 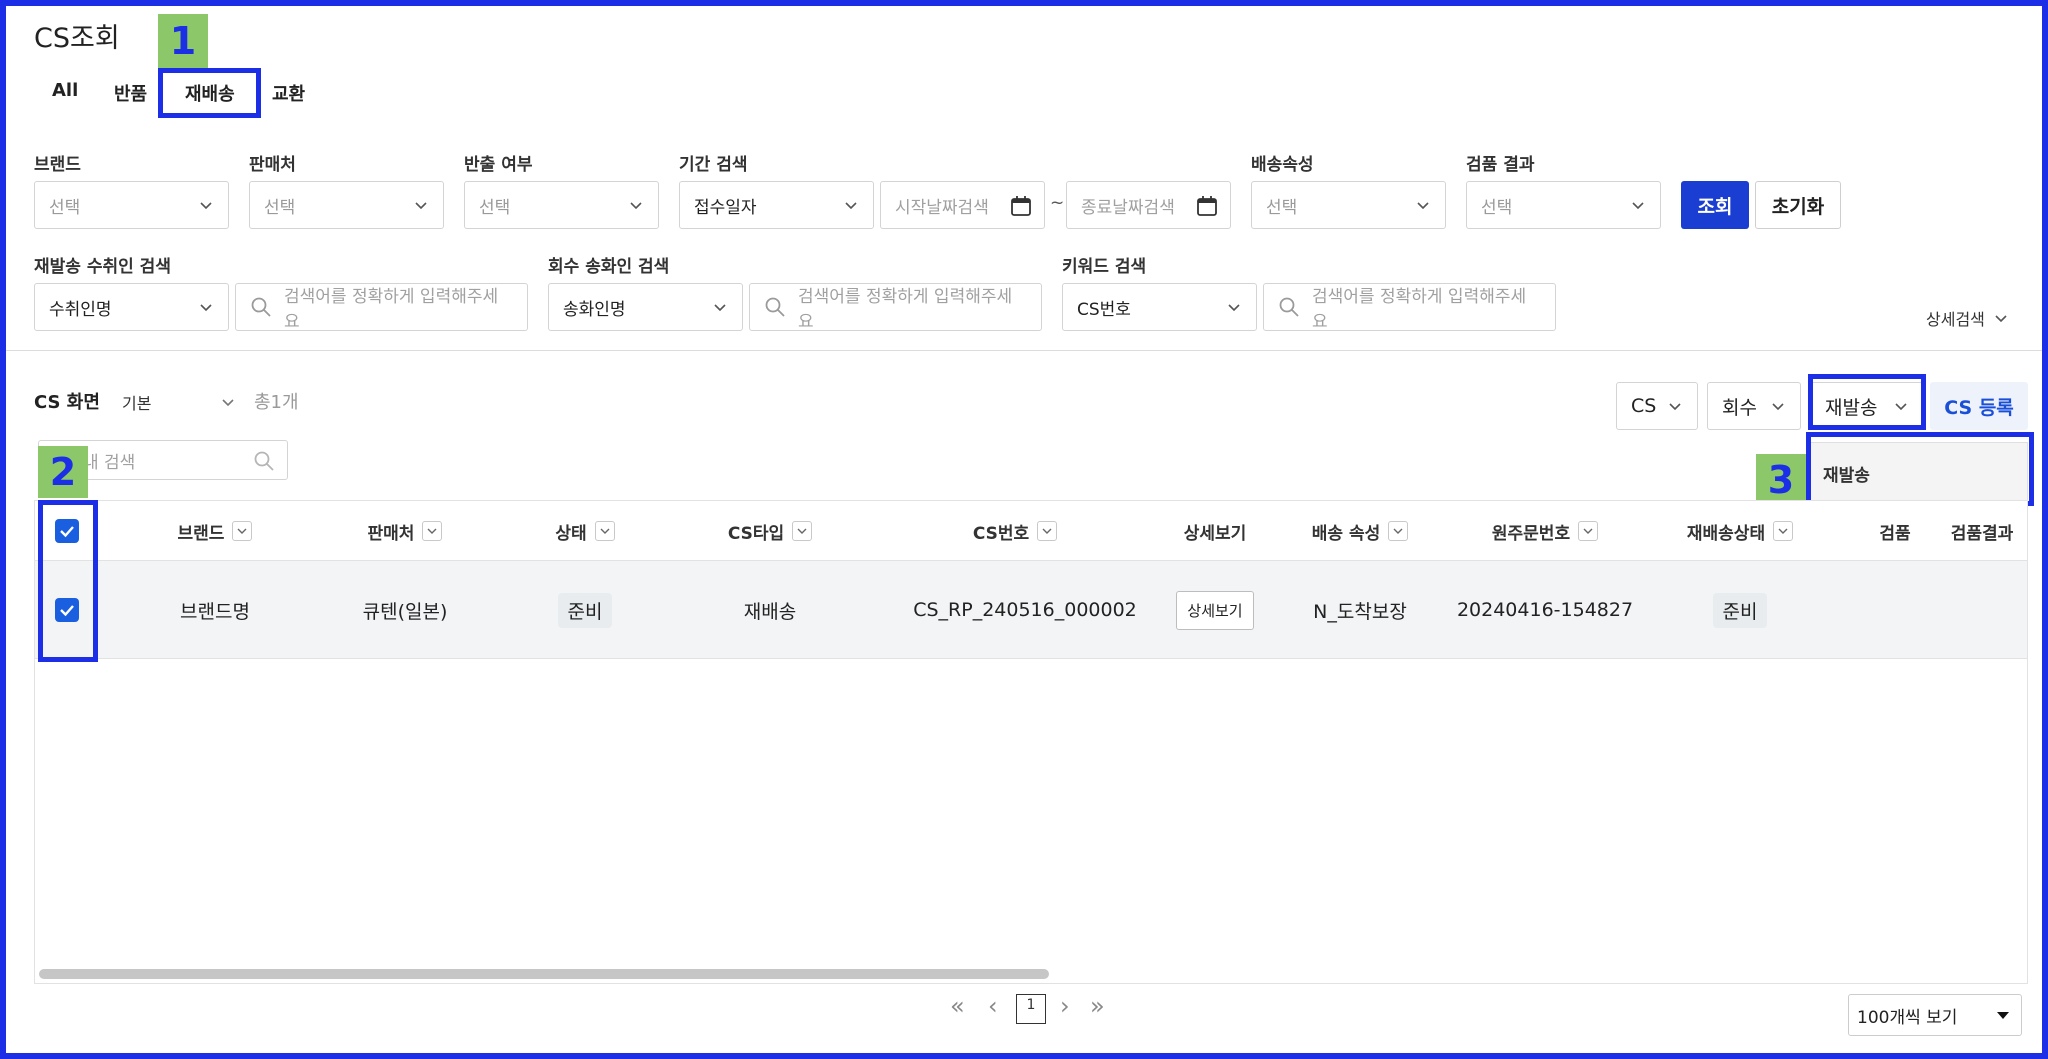 I want to click on cell-detail: 상세보기, so click(x=1215, y=610).